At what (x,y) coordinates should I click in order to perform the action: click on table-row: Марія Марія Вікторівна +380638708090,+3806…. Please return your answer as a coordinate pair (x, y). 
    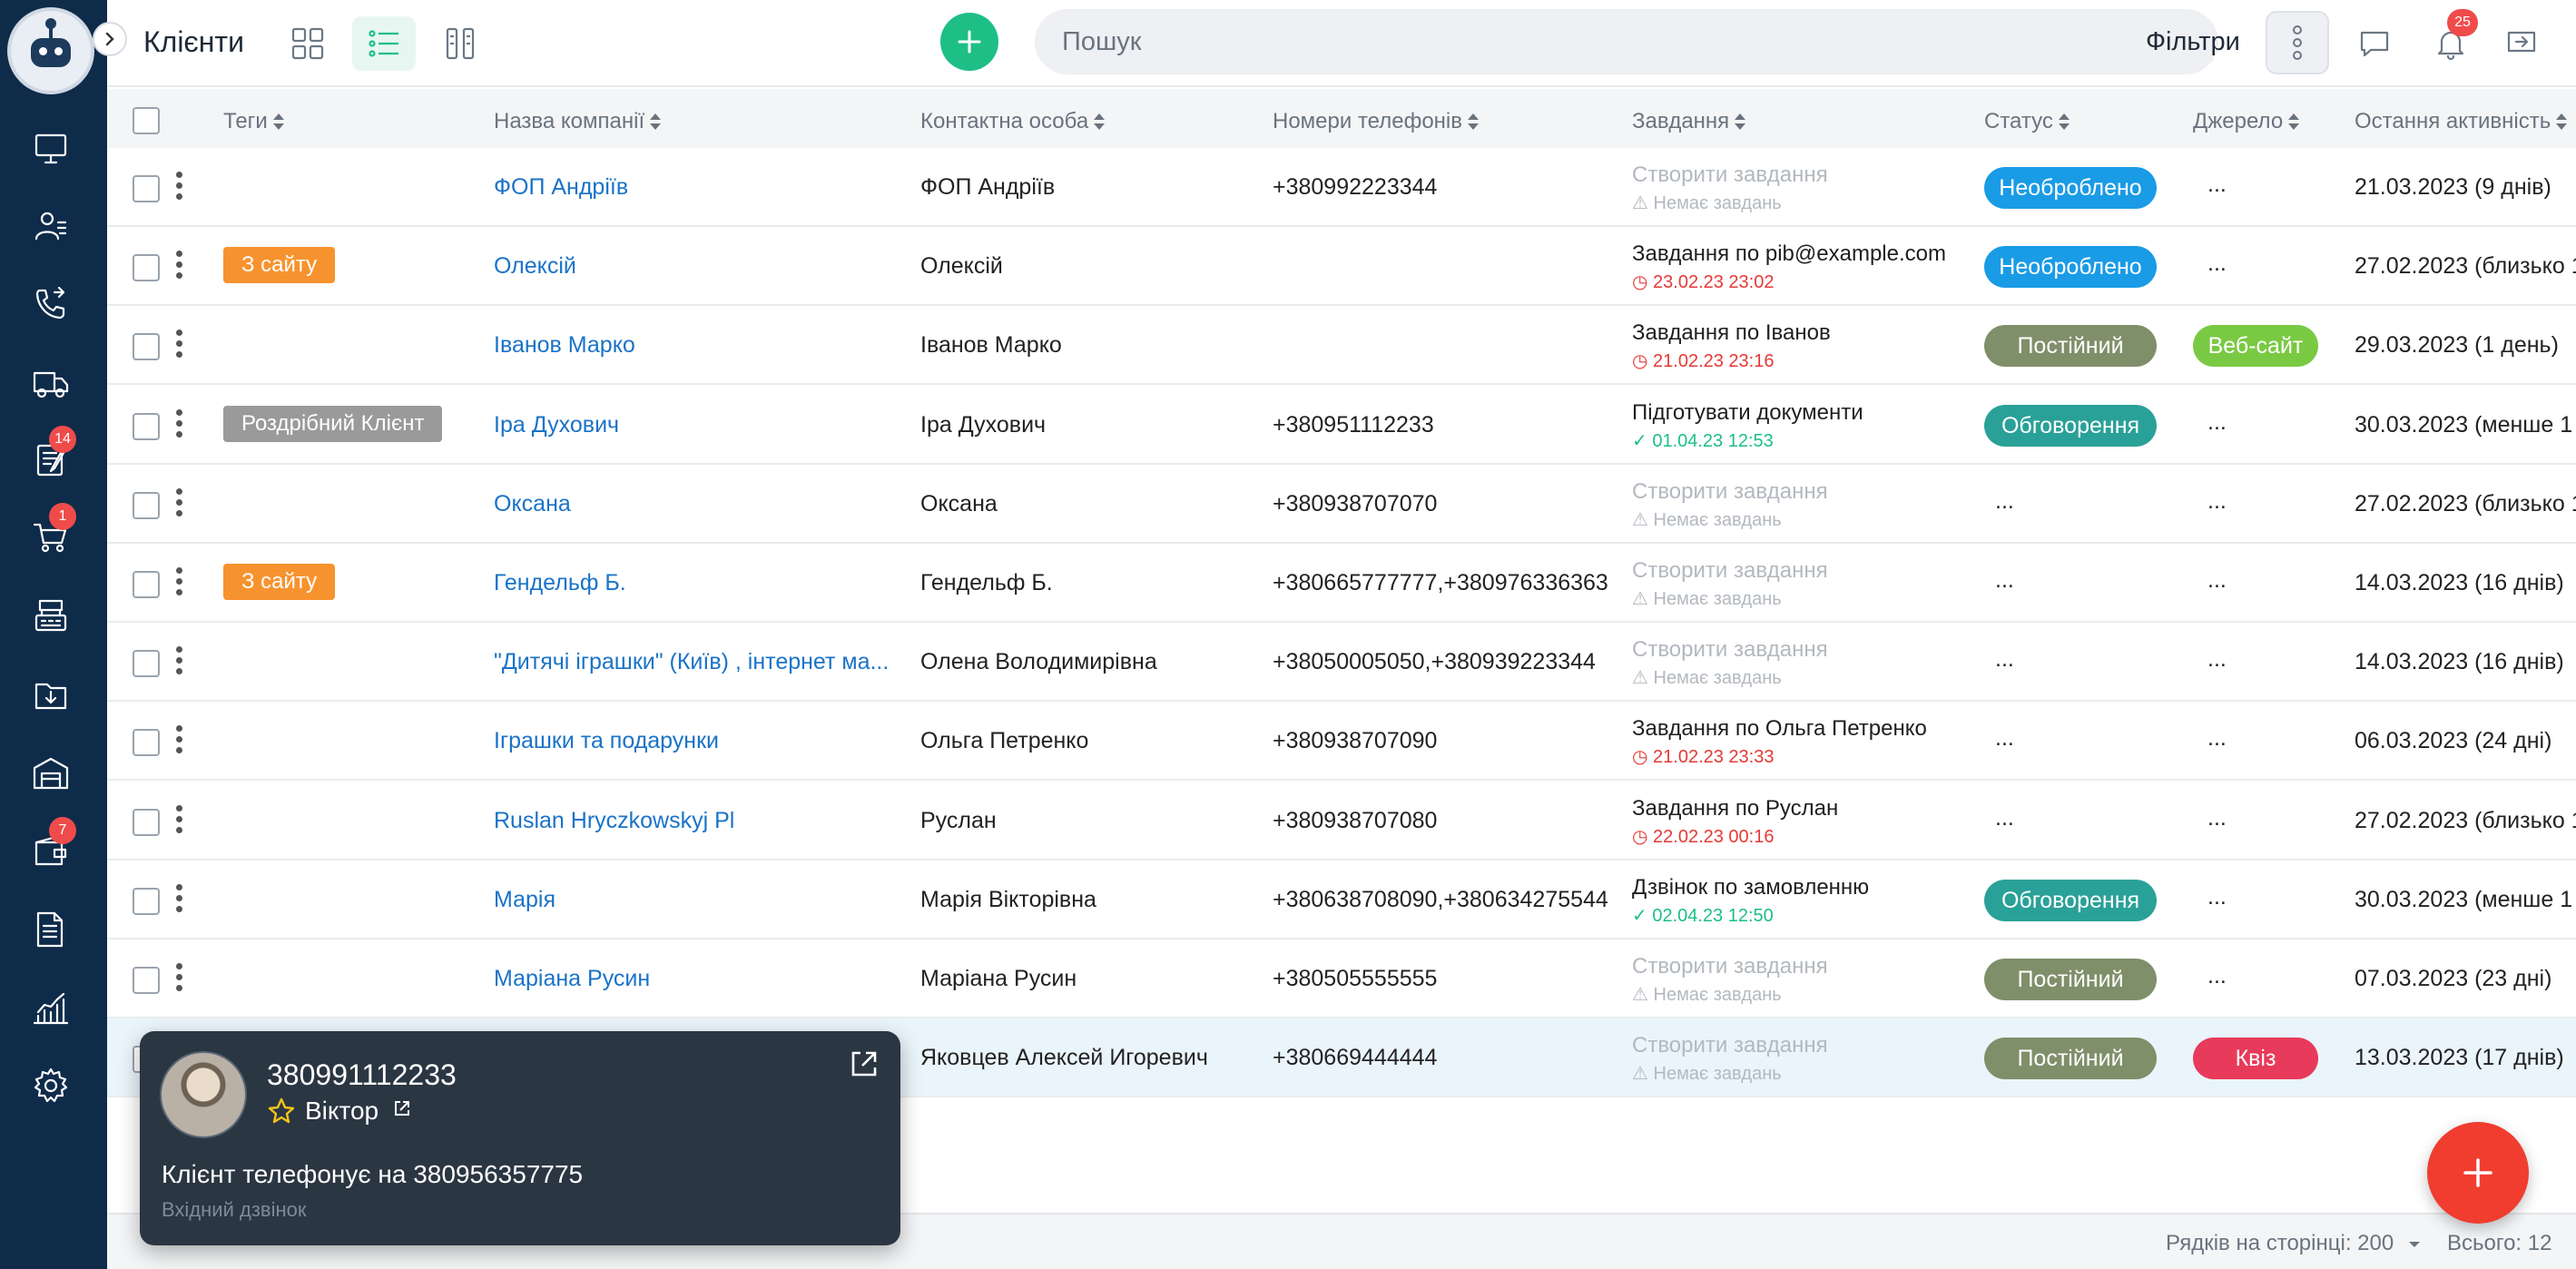
    Looking at the image, I should click on (1341, 900).